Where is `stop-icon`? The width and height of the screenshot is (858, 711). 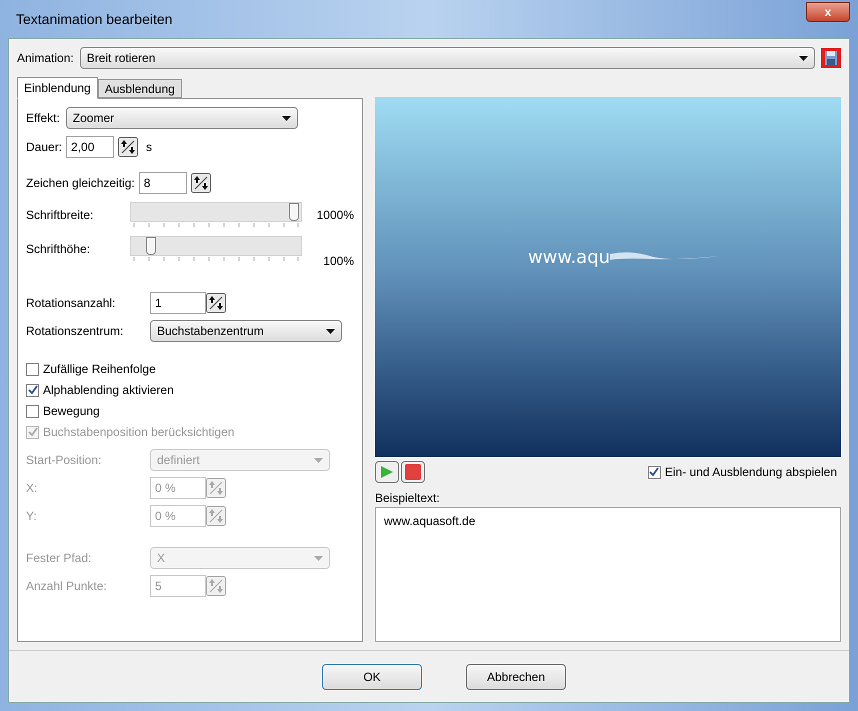 stop-icon is located at coordinates (413, 472).